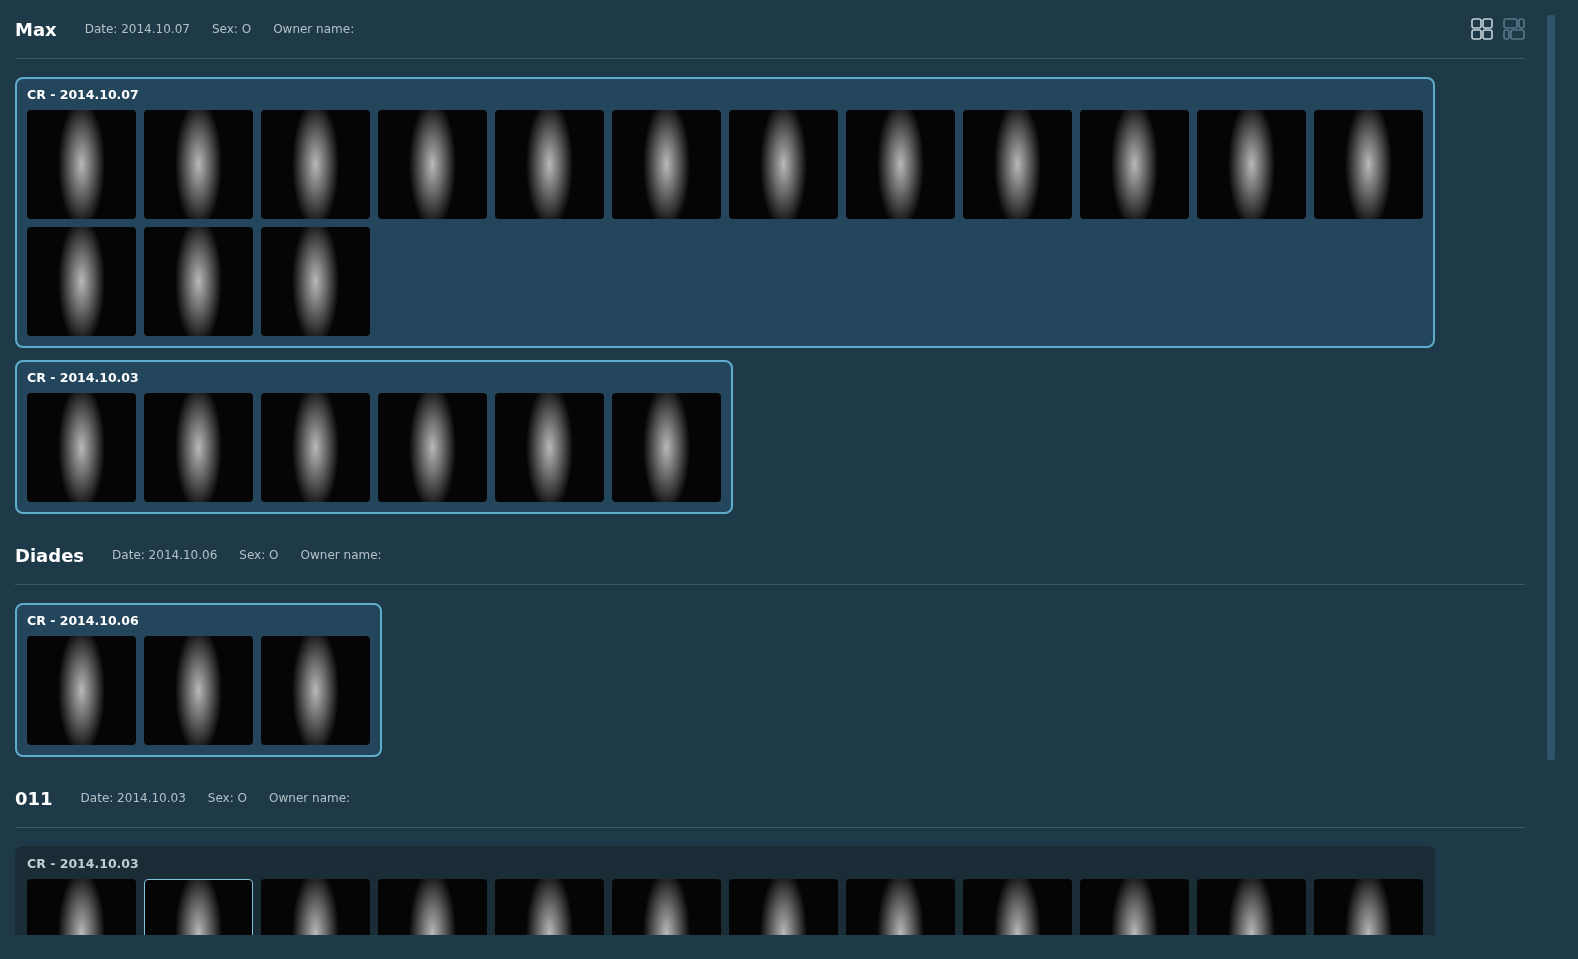 Image resolution: width=1578 pixels, height=959 pixels. What do you see at coordinates (1514, 29) in the screenshot?
I see `mosaic-view-icon` at bounding box center [1514, 29].